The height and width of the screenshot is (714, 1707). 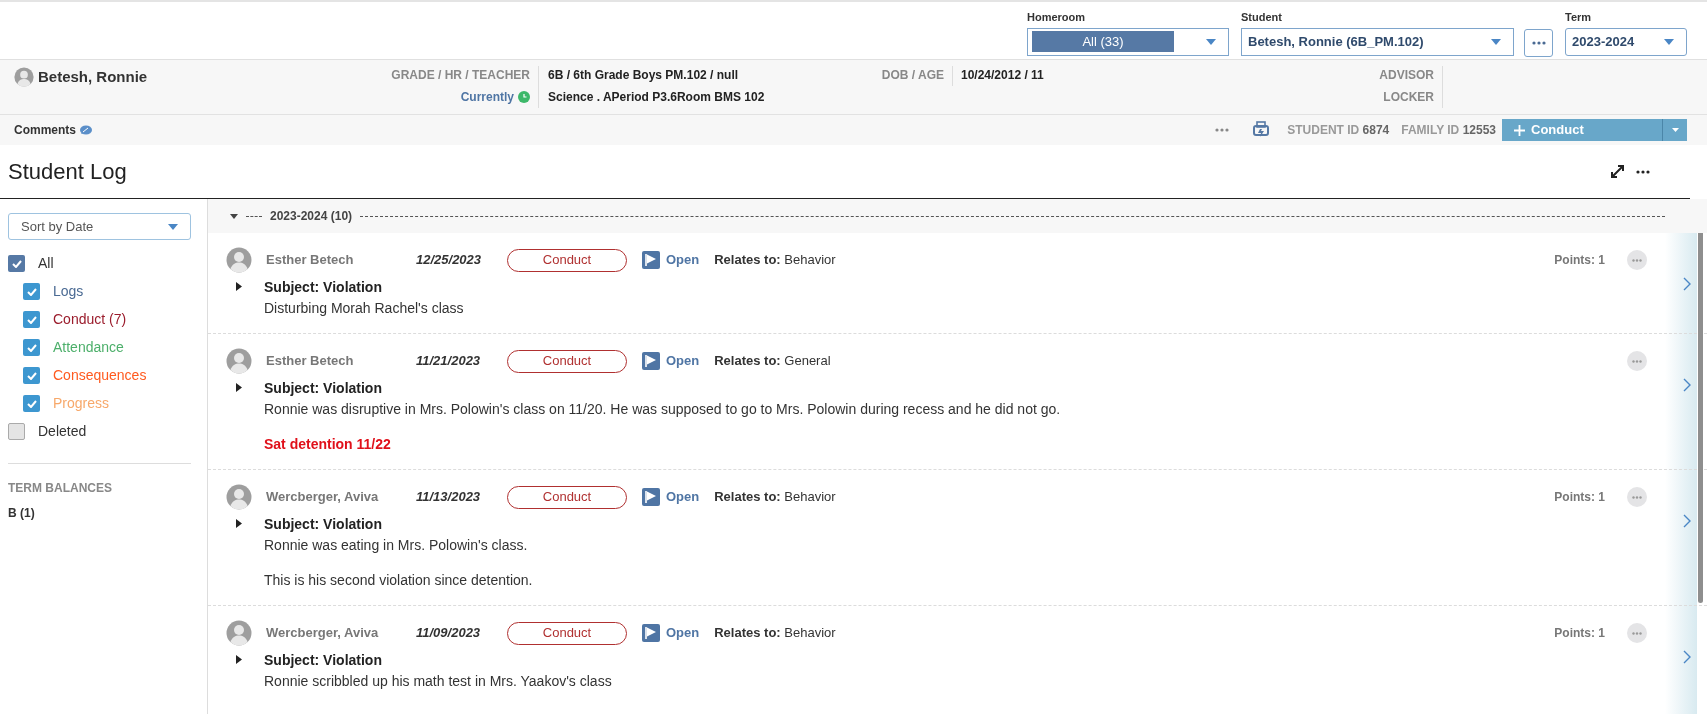 I want to click on family-id-text: FAMILY ID 12553, so click(x=1448, y=130).